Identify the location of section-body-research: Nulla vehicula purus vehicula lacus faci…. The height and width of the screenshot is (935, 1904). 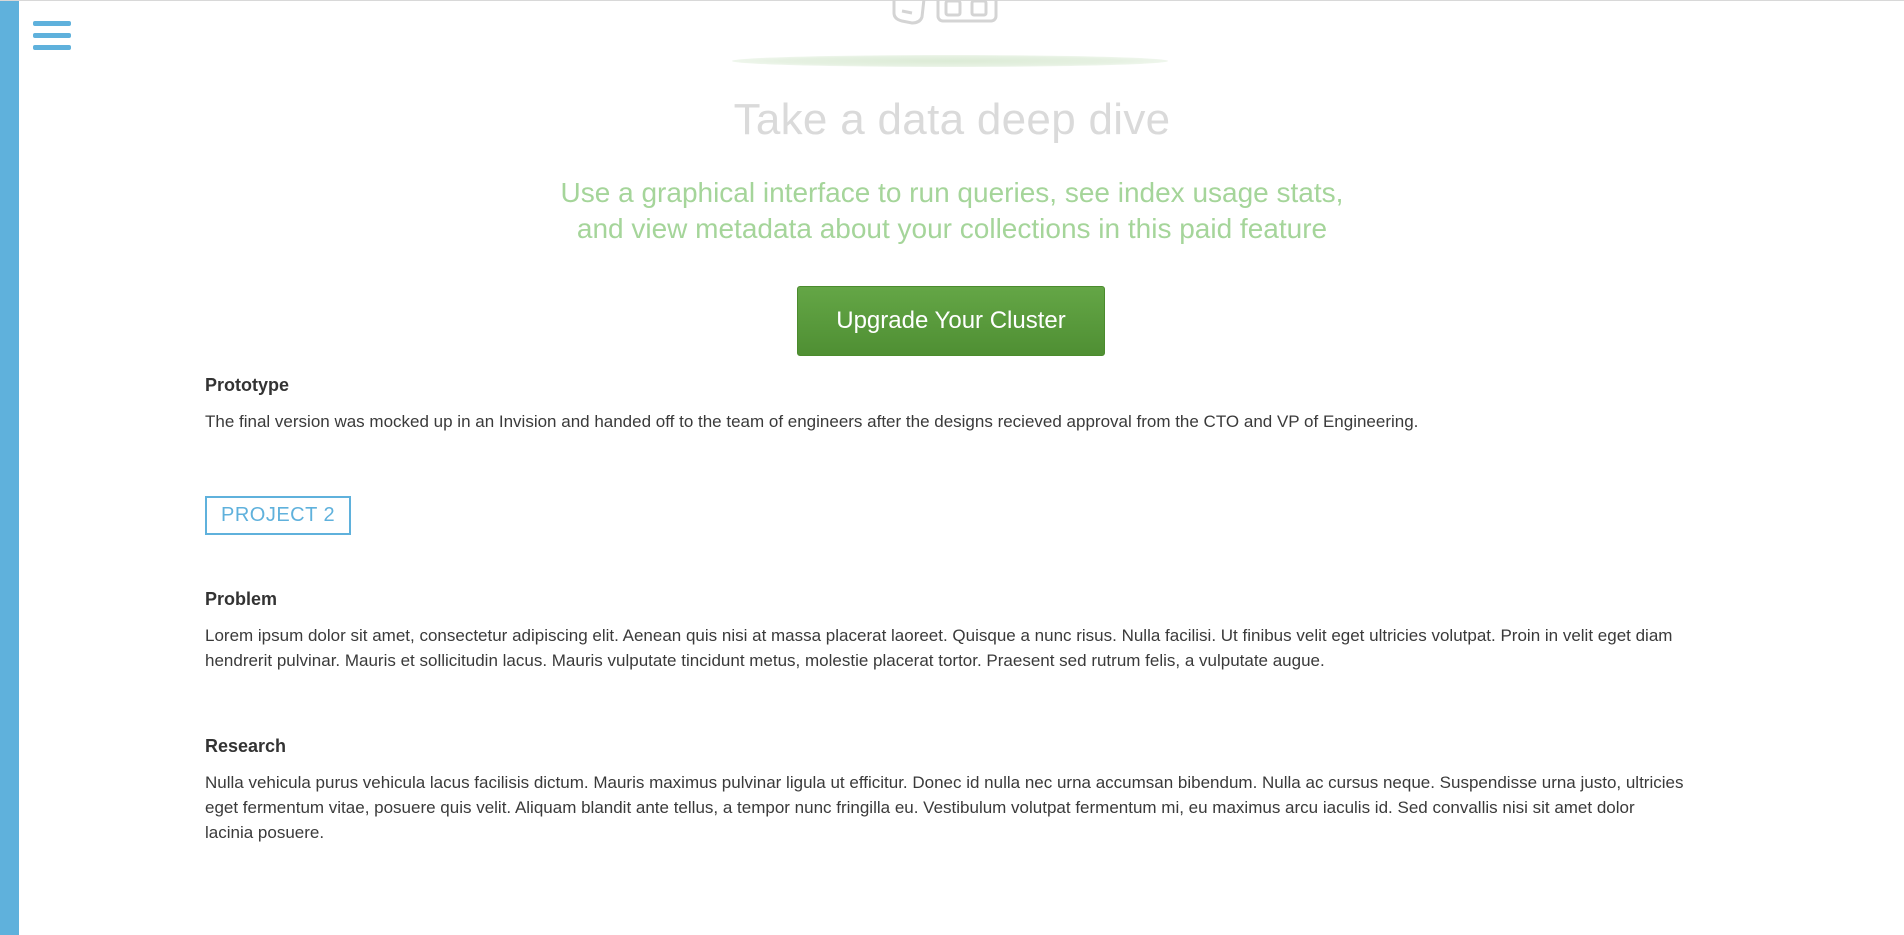
(944, 807).